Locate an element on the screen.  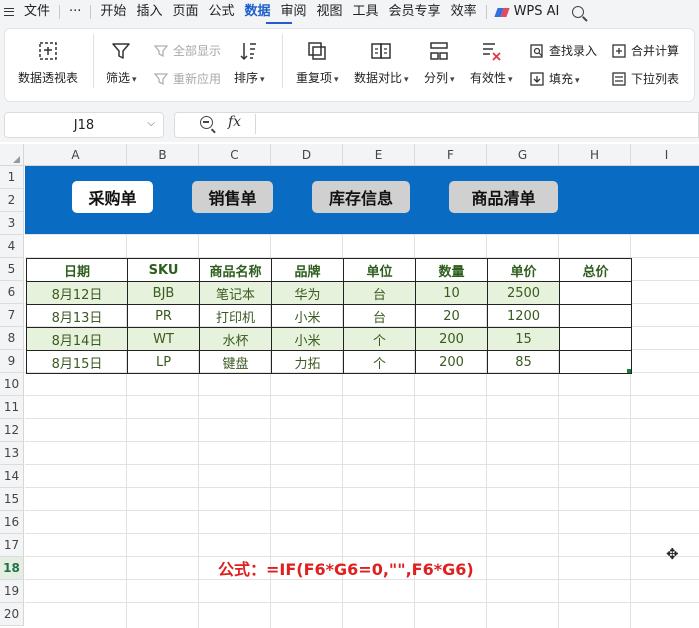
column-header-d: D is located at coordinates (307, 155).